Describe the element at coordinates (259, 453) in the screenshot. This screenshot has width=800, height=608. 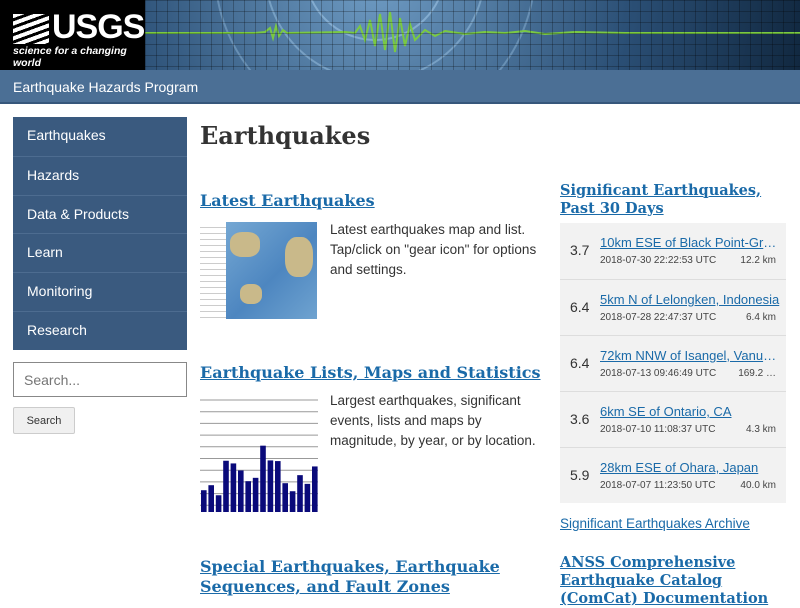
I see `statistics-thumbnail` at that location.